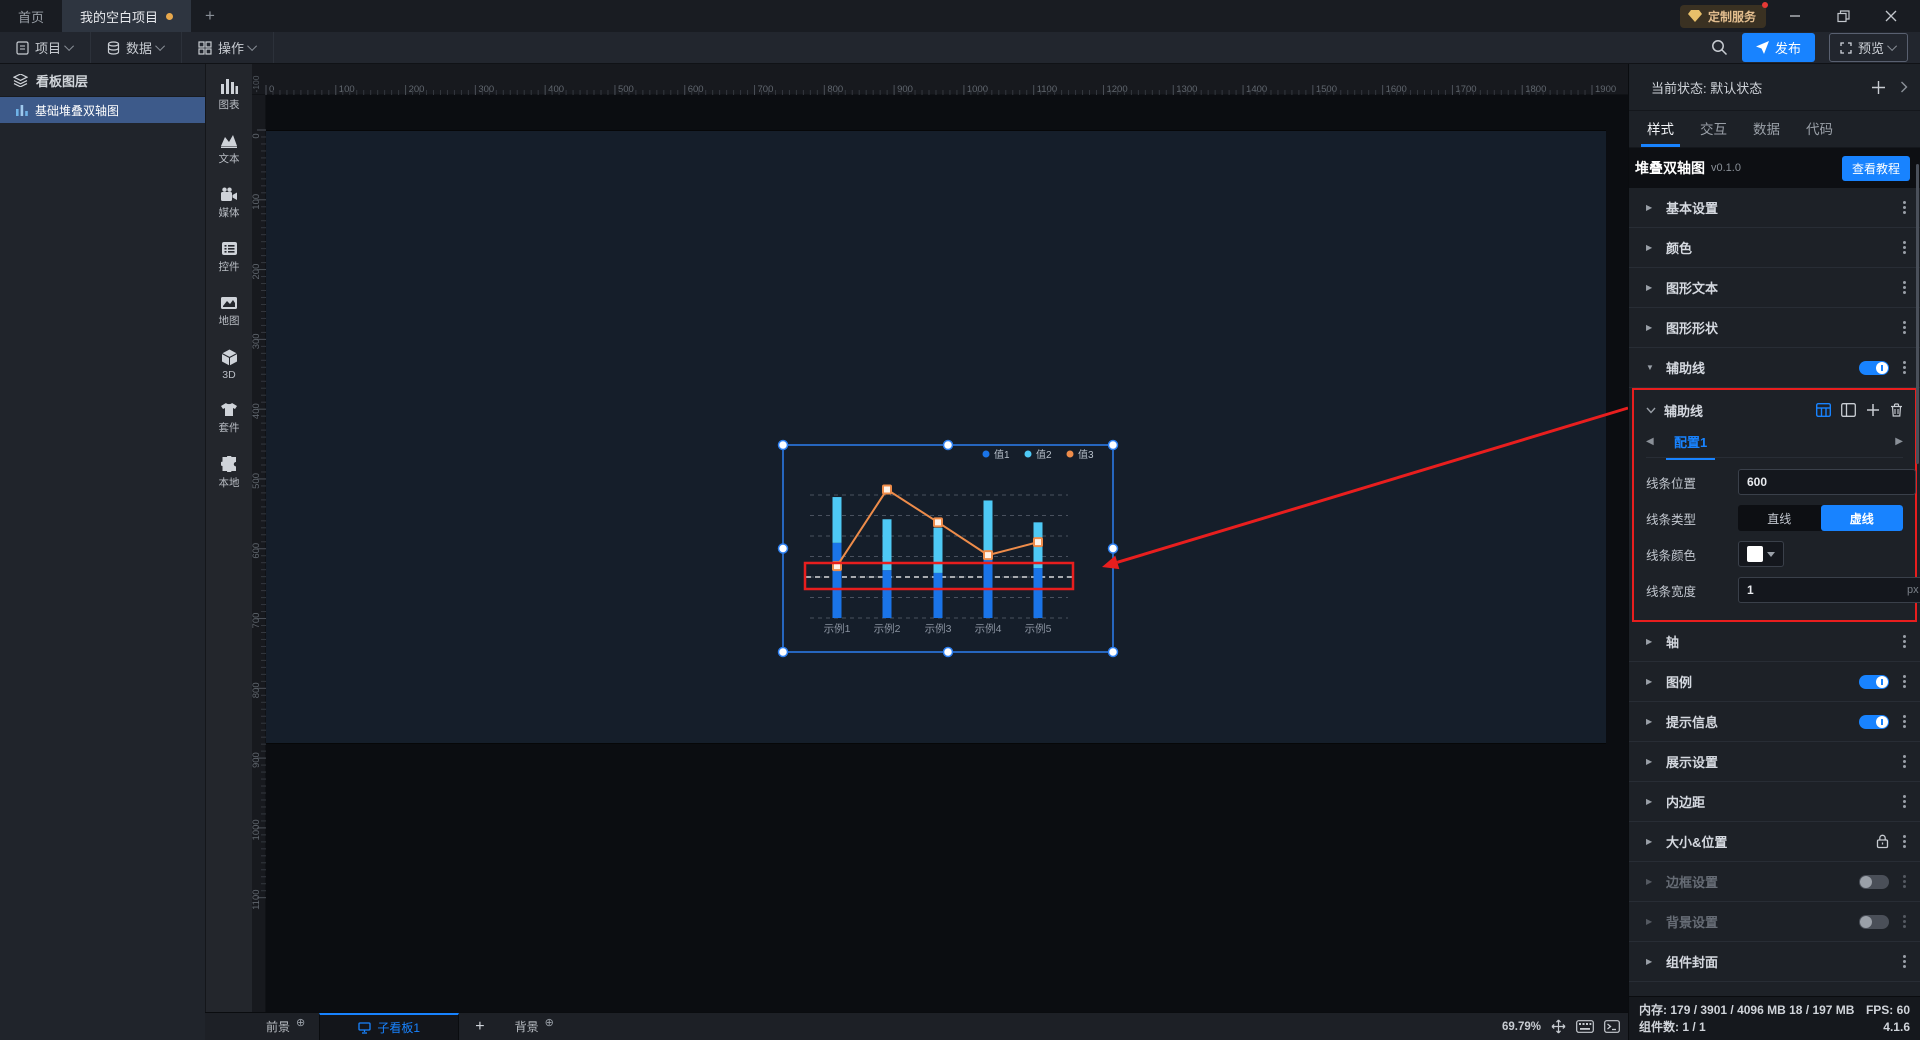  Describe the element at coordinates (285, 1026) in the screenshot. I see `foreground-tab: 前景 ⊕` at that location.